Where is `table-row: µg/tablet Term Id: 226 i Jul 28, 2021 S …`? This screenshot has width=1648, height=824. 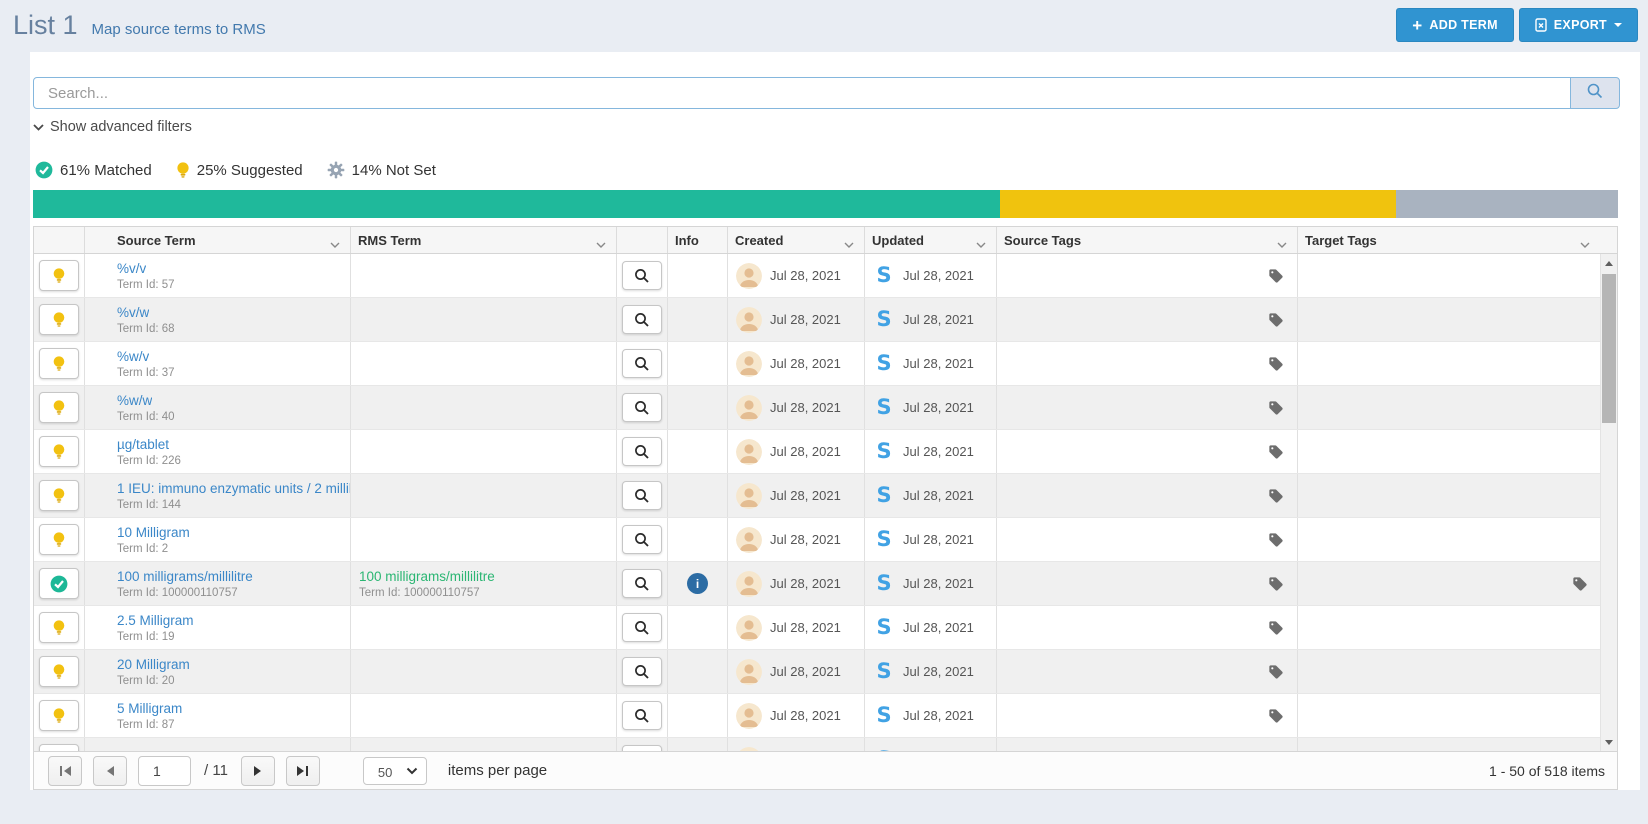
table-row: µg/tablet Term Id: 226 i Jul 28, 2021 S … is located at coordinates (817, 452).